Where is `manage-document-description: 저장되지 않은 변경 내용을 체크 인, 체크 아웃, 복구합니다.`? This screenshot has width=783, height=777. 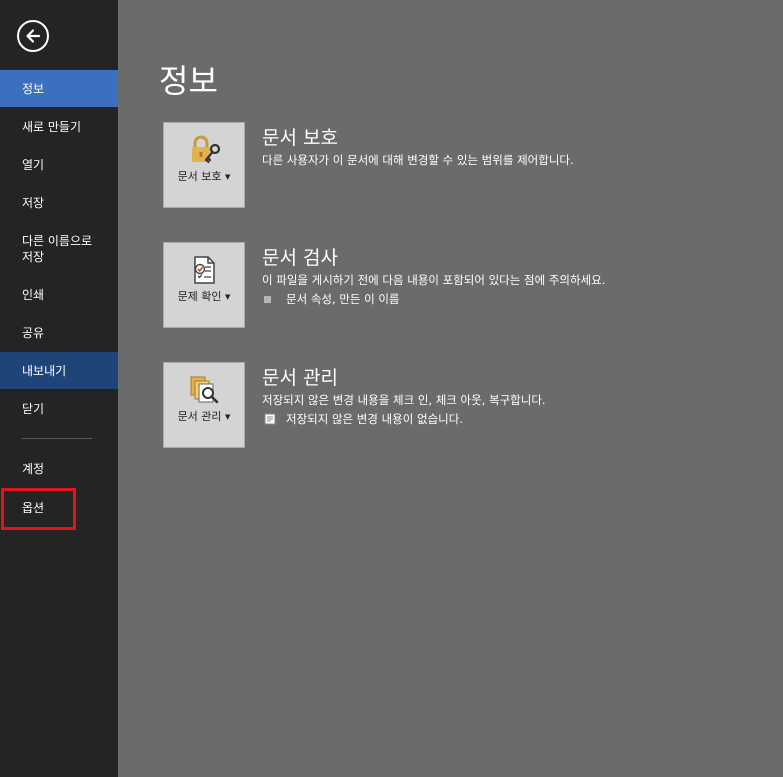 manage-document-description: 저장되지 않은 변경 내용을 체크 인, 체크 아웃, 복구합니다. is located at coordinates (404, 400).